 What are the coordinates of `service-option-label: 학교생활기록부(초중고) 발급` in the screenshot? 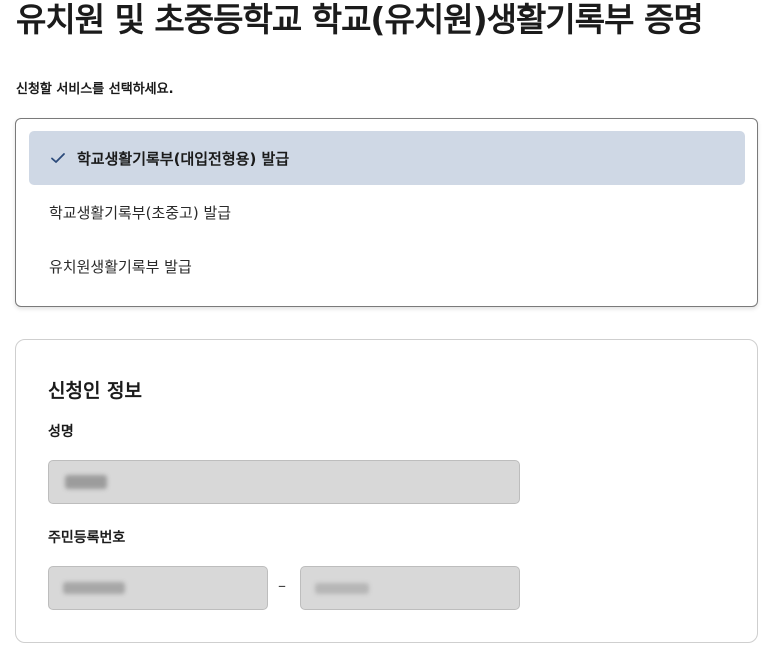 It's located at (140, 212).